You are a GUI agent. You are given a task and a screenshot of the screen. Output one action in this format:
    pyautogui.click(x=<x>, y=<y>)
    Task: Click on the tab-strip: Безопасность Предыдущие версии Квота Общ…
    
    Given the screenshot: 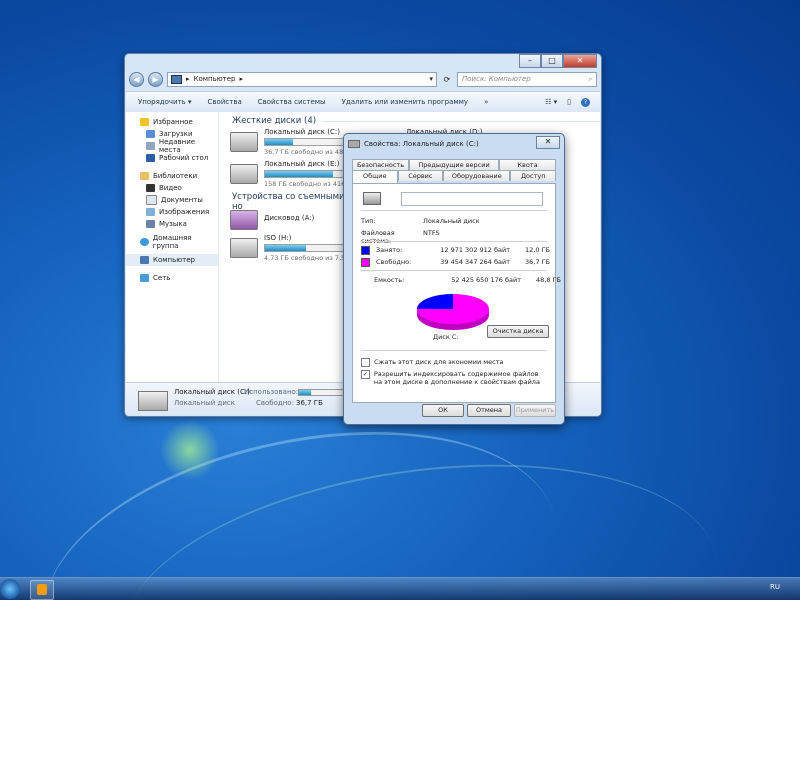 What is the action you would take?
    pyautogui.click(x=454, y=171)
    